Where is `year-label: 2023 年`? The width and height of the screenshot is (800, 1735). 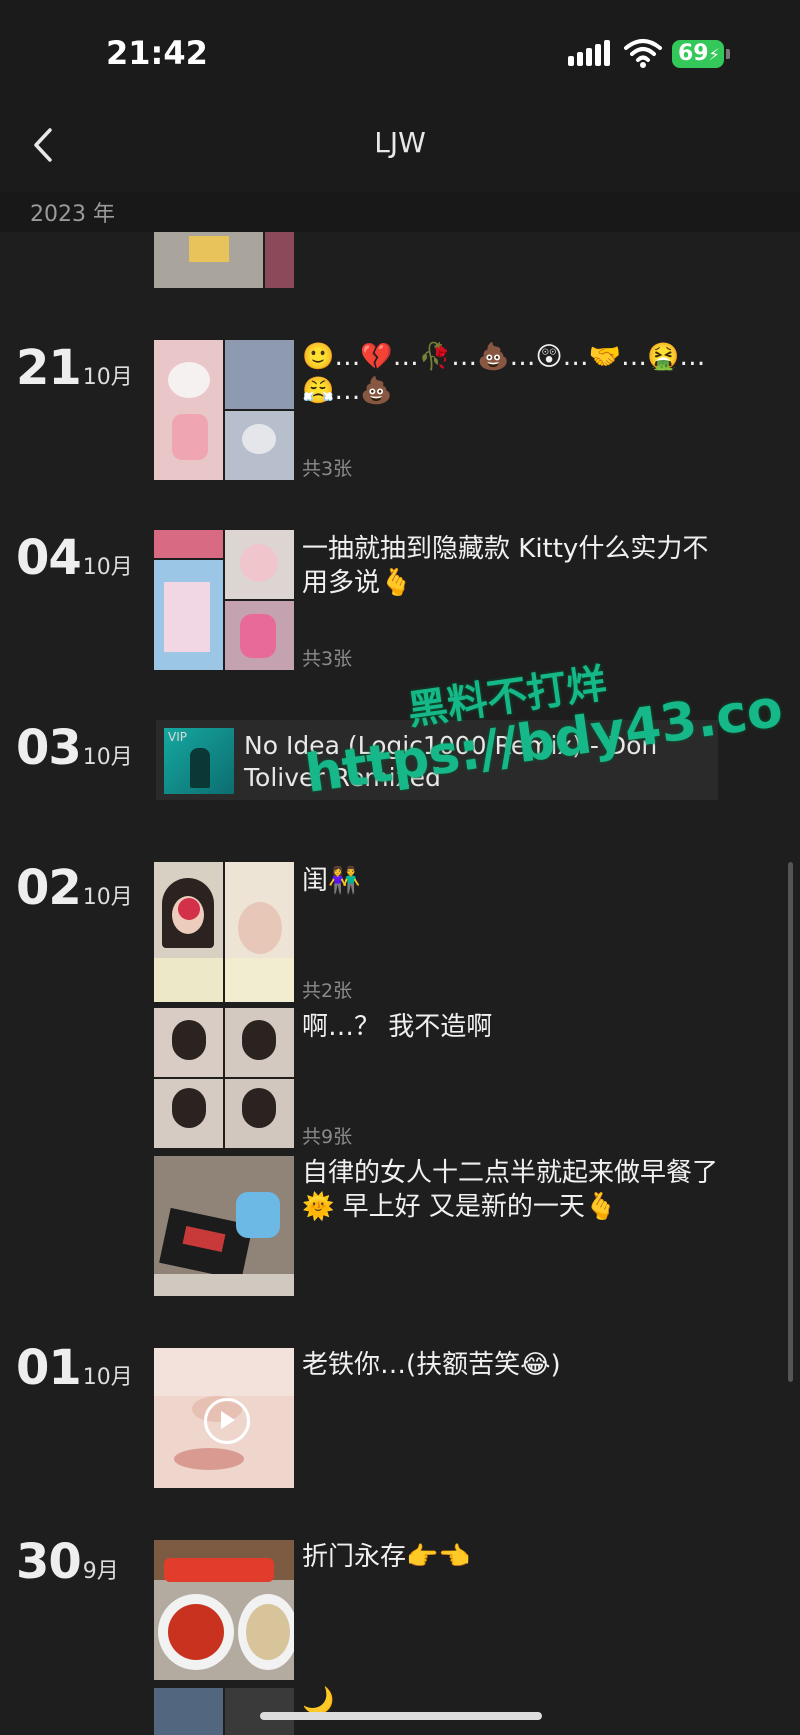
year-label: 2023 年 is located at coordinates (72, 214).